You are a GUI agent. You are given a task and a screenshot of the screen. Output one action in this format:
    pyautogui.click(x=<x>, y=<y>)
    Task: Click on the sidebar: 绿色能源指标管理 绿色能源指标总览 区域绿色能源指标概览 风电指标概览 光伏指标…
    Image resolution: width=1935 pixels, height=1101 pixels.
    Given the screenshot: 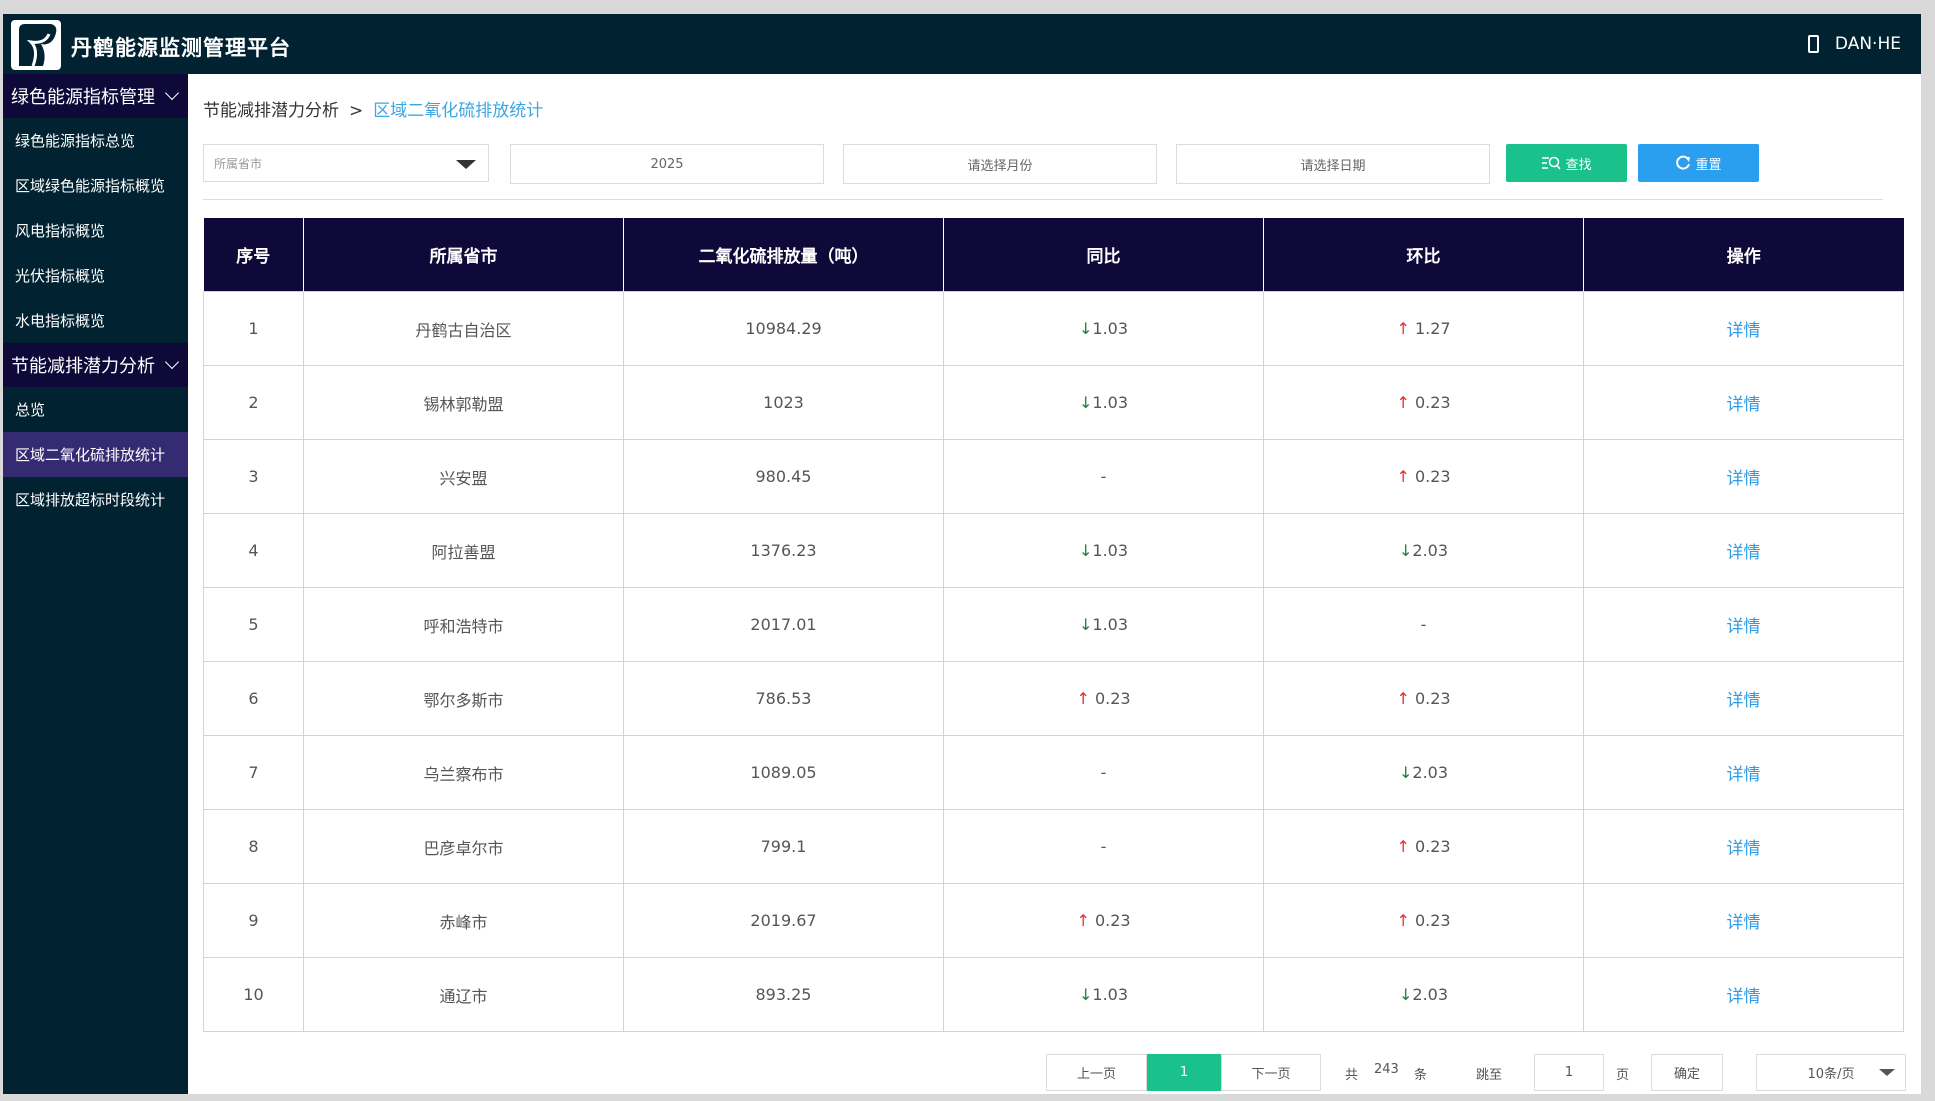 What is the action you would take?
    pyautogui.click(x=95, y=584)
    